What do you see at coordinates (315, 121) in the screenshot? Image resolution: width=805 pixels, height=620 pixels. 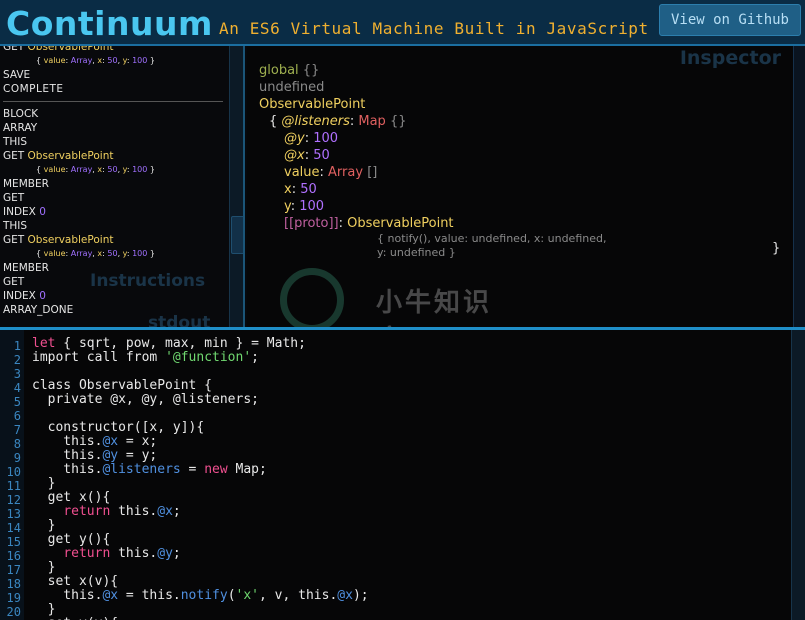 I see `listeners-key: @listeners` at bounding box center [315, 121].